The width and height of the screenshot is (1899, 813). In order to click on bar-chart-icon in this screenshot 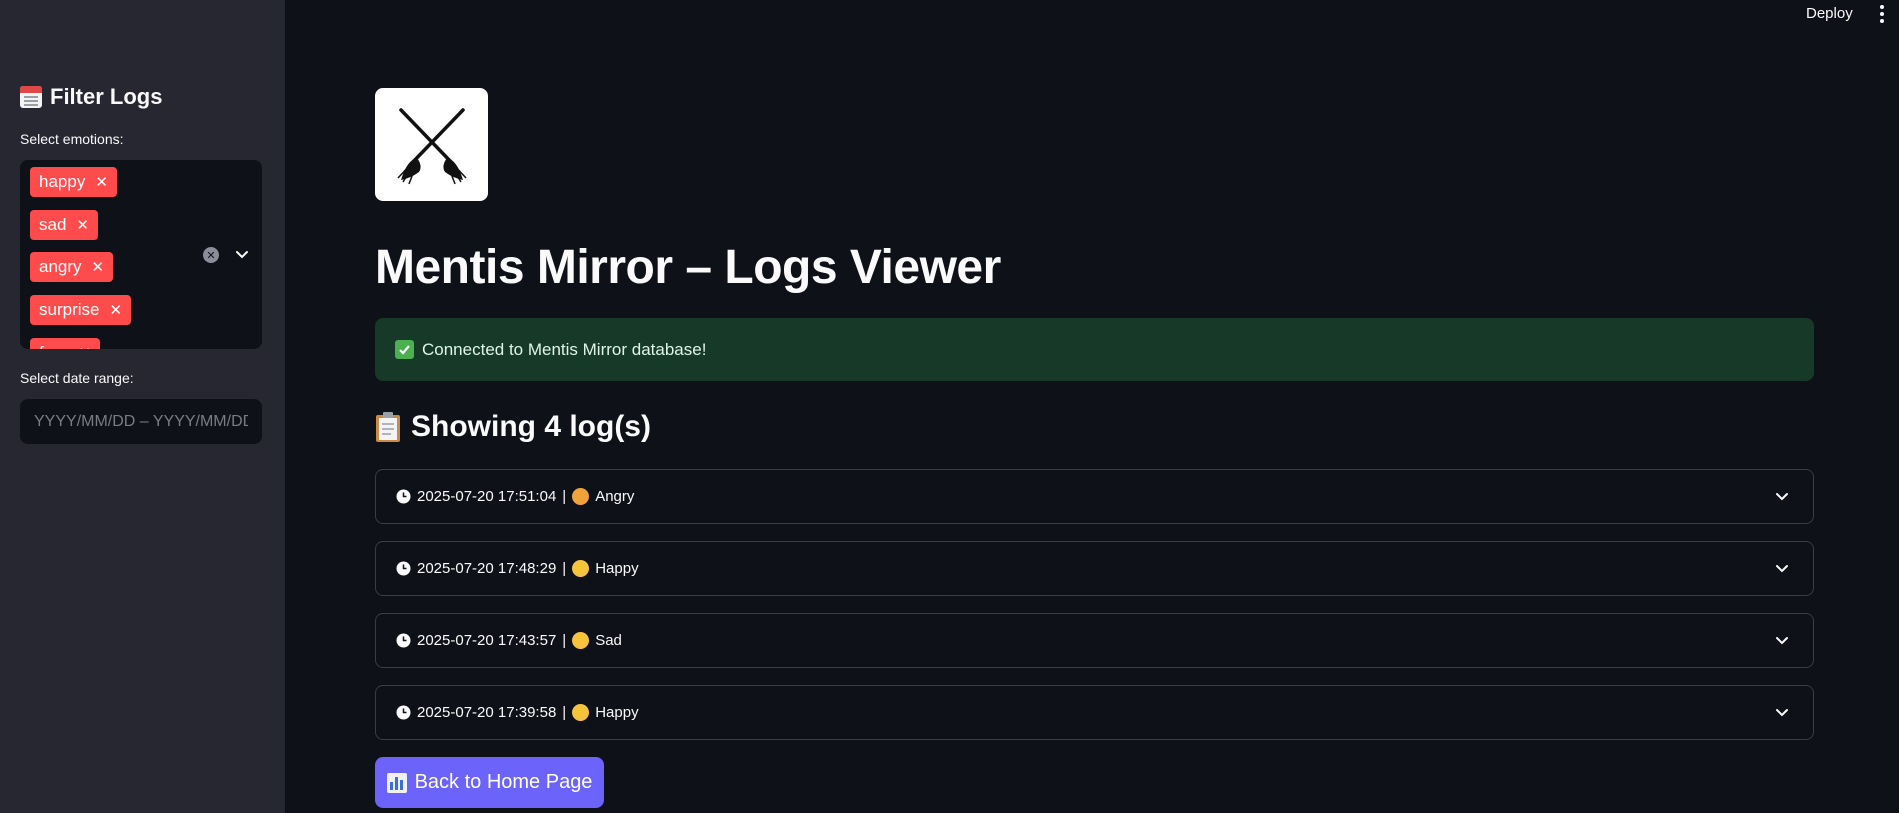, I will do `click(396, 782)`.